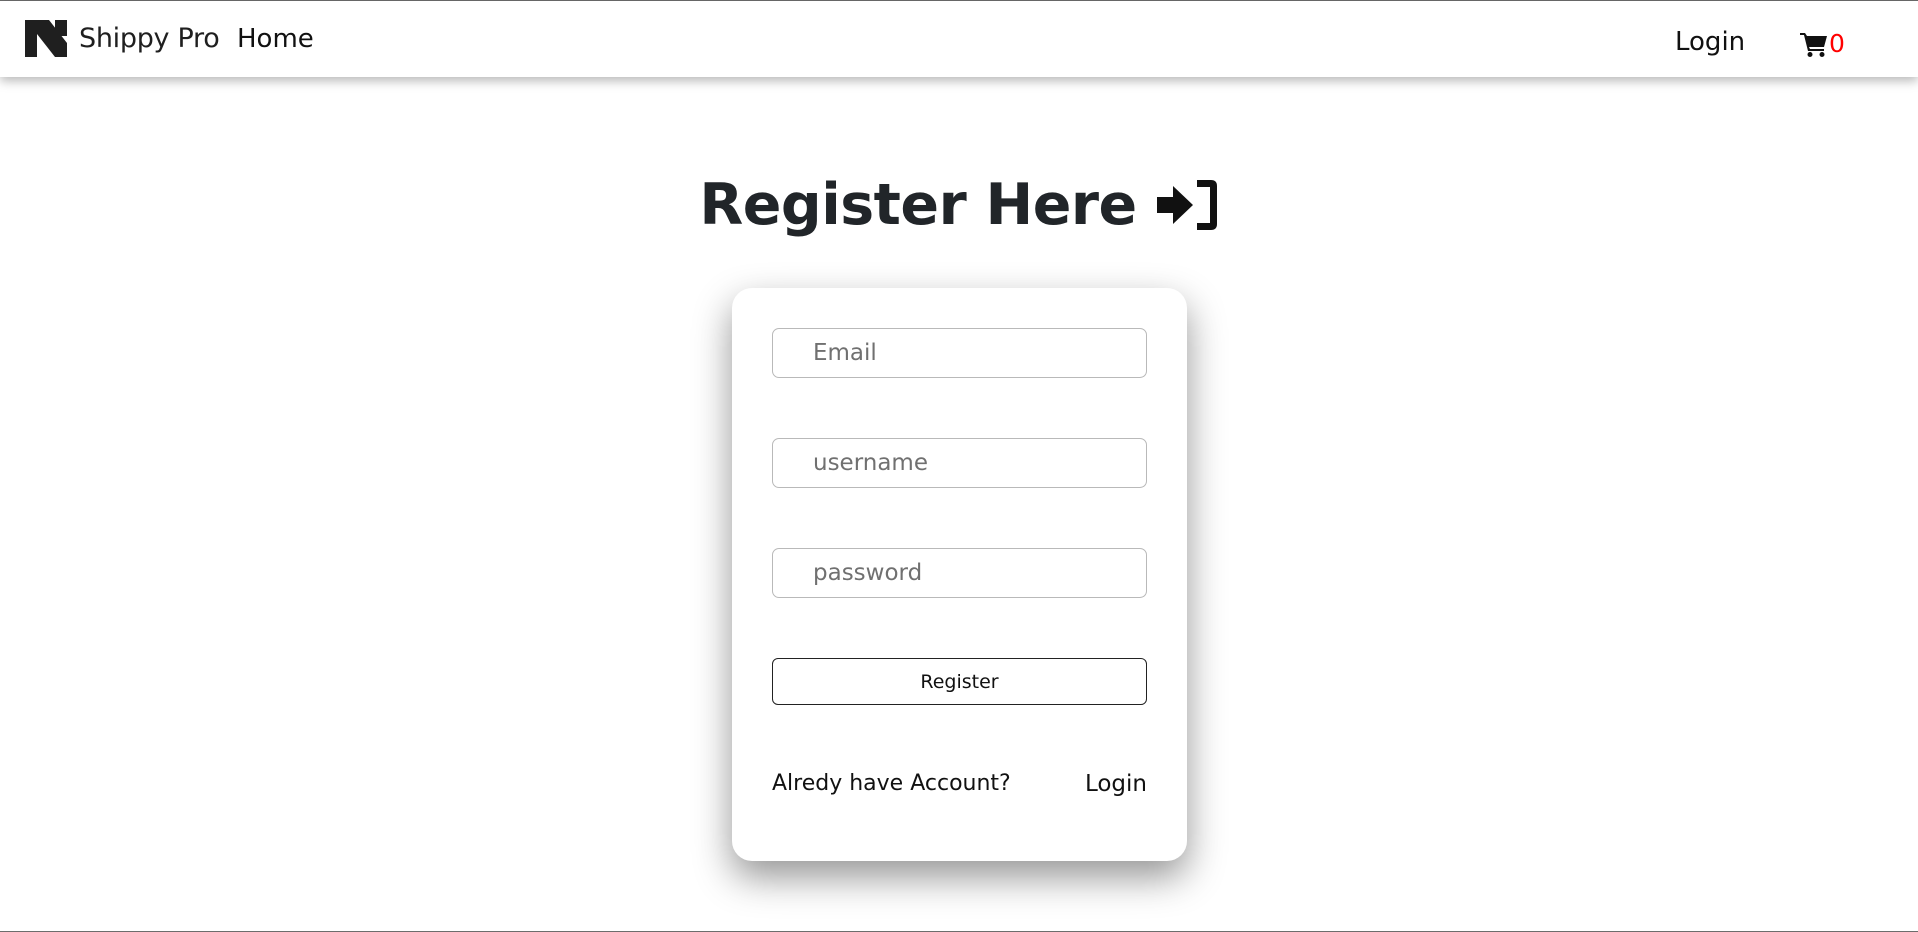 This screenshot has width=1918, height=932. What do you see at coordinates (959, 681) in the screenshot?
I see `register-button: Register` at bounding box center [959, 681].